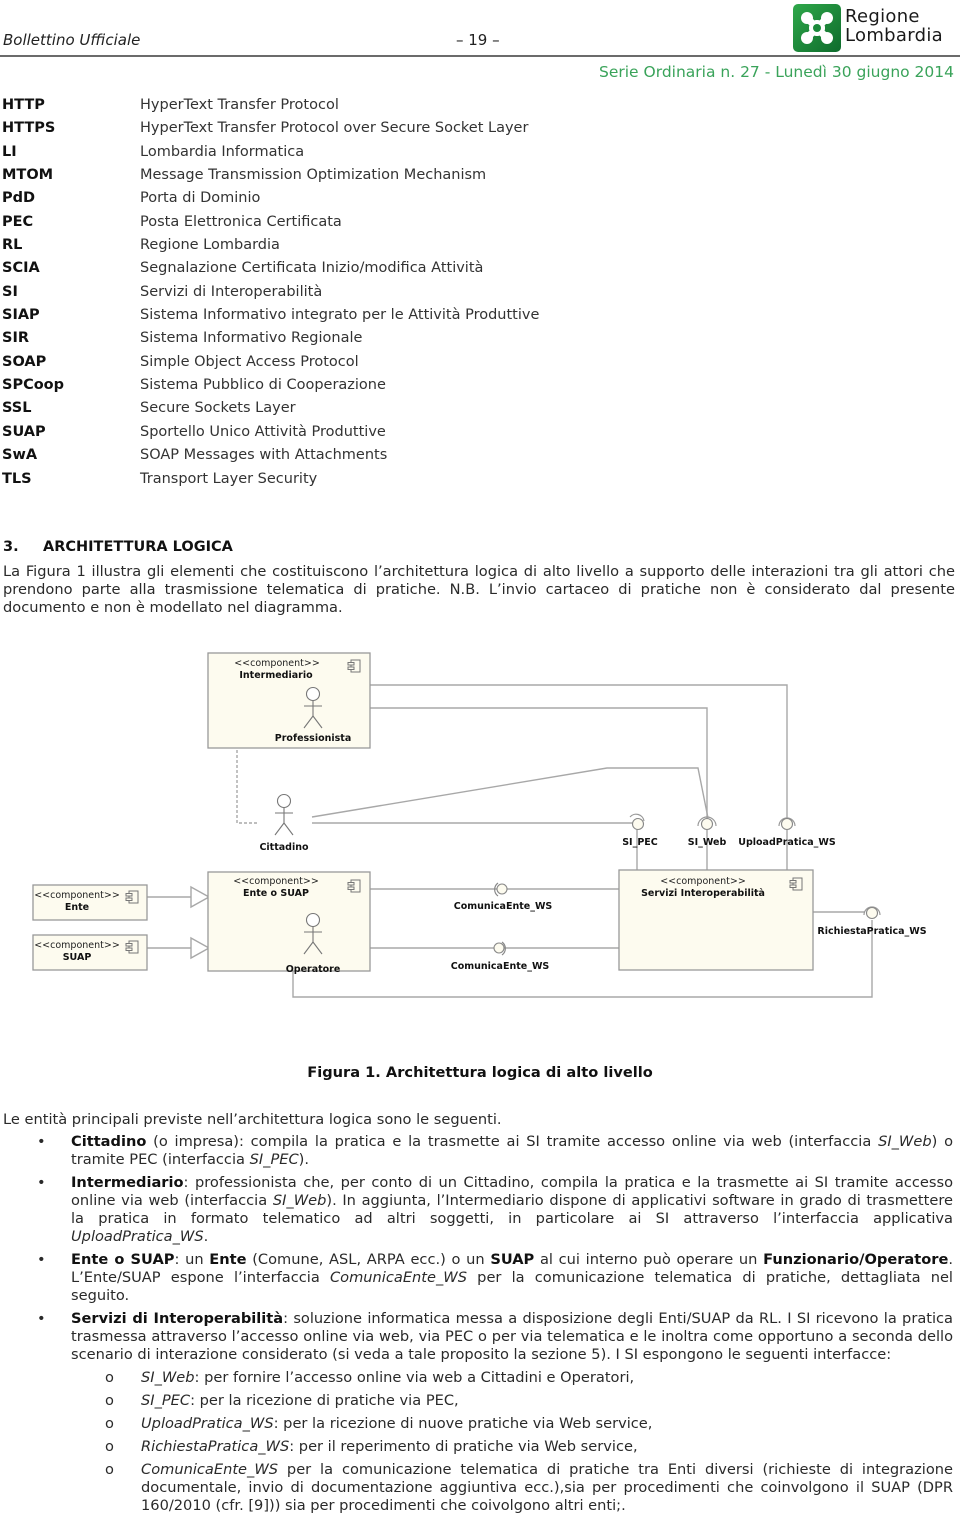  Describe the element at coordinates (24, 361) in the screenshot. I see `abbreviation-key: SOAP` at that location.